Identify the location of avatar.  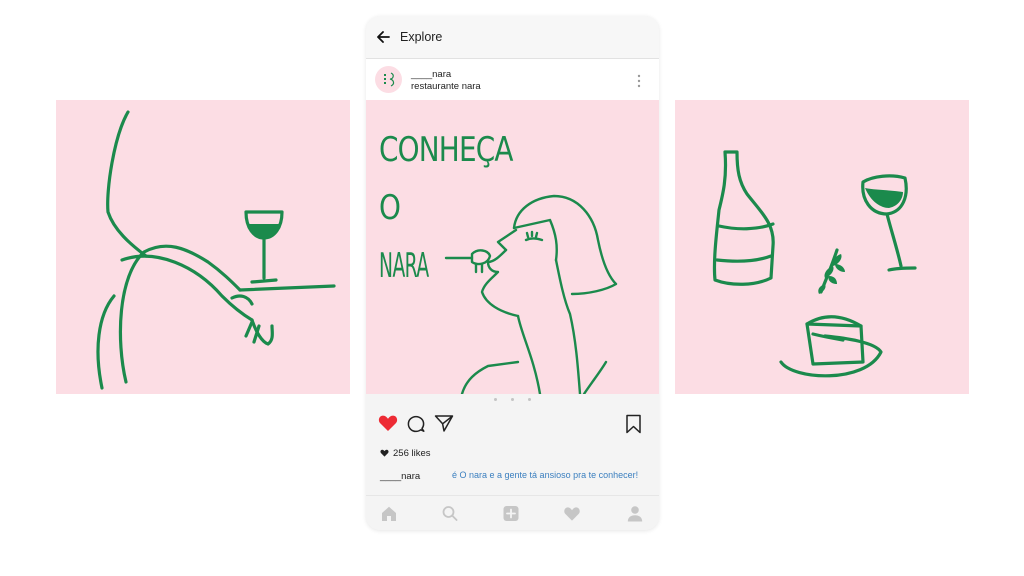
(388, 79).